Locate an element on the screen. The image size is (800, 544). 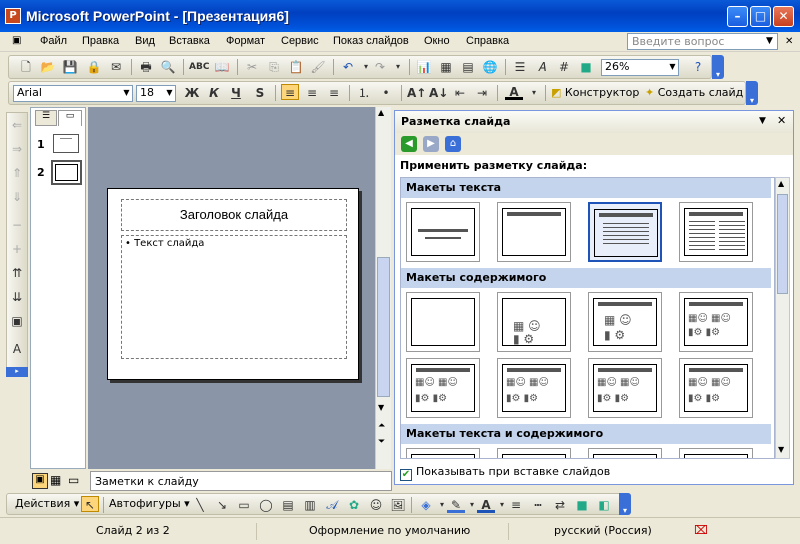
font-color-dropdown-icon: ▾ is located at coordinates (534, 93).